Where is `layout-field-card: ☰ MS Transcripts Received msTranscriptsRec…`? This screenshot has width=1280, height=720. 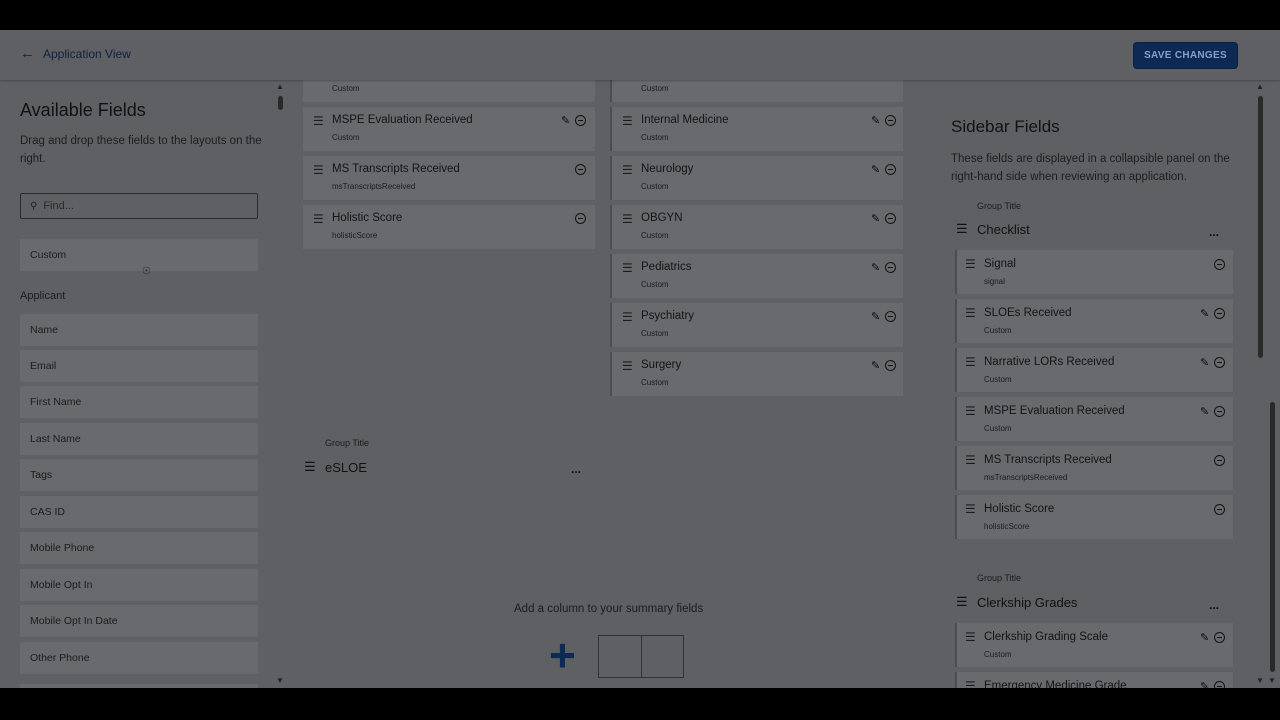
layout-field-card: ☰ MS Transcripts Received msTranscriptsRec… is located at coordinates (449, 178).